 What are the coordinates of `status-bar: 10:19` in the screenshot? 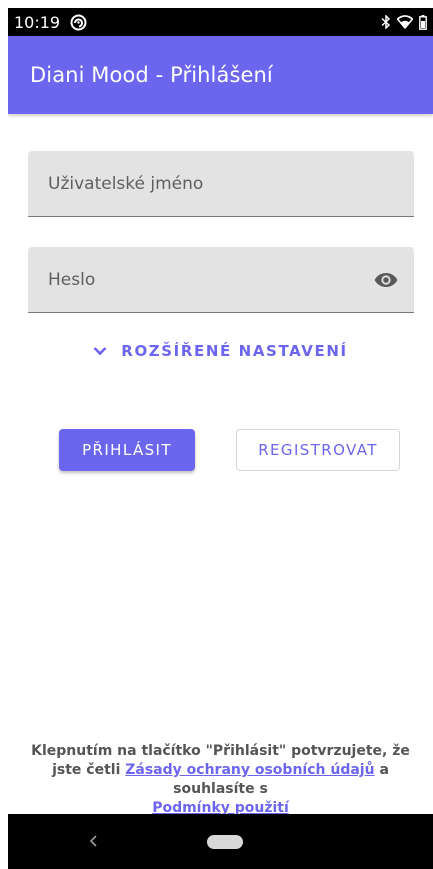 It's located at (220, 22).